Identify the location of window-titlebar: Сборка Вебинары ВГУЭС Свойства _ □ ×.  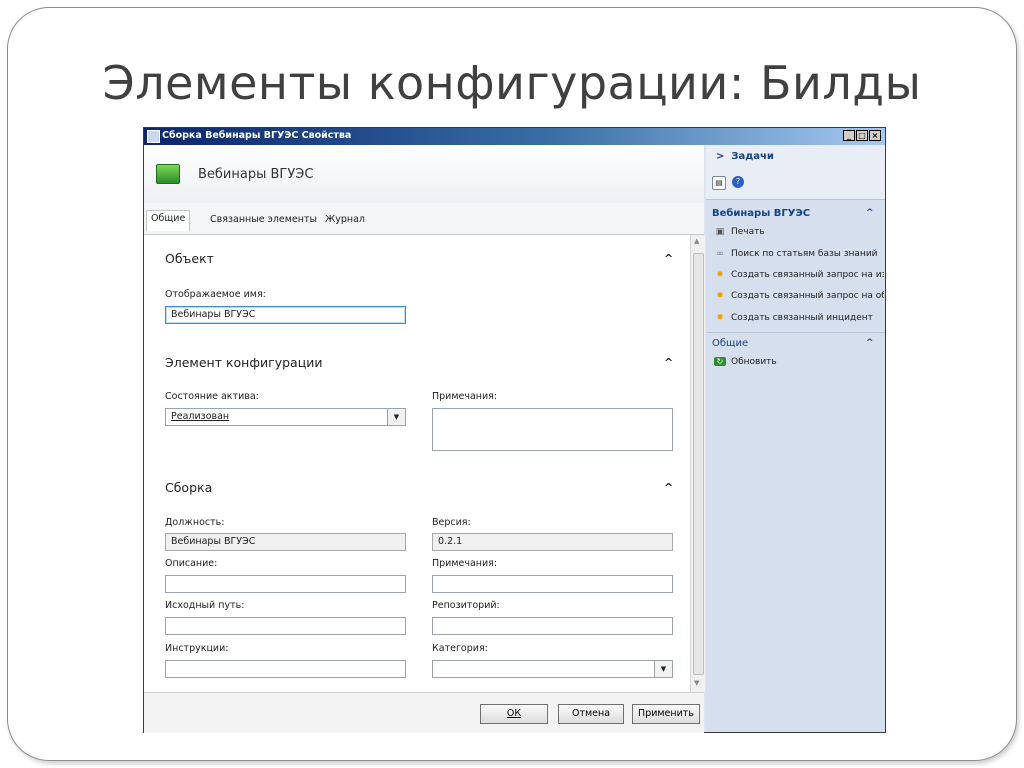
(514, 136).